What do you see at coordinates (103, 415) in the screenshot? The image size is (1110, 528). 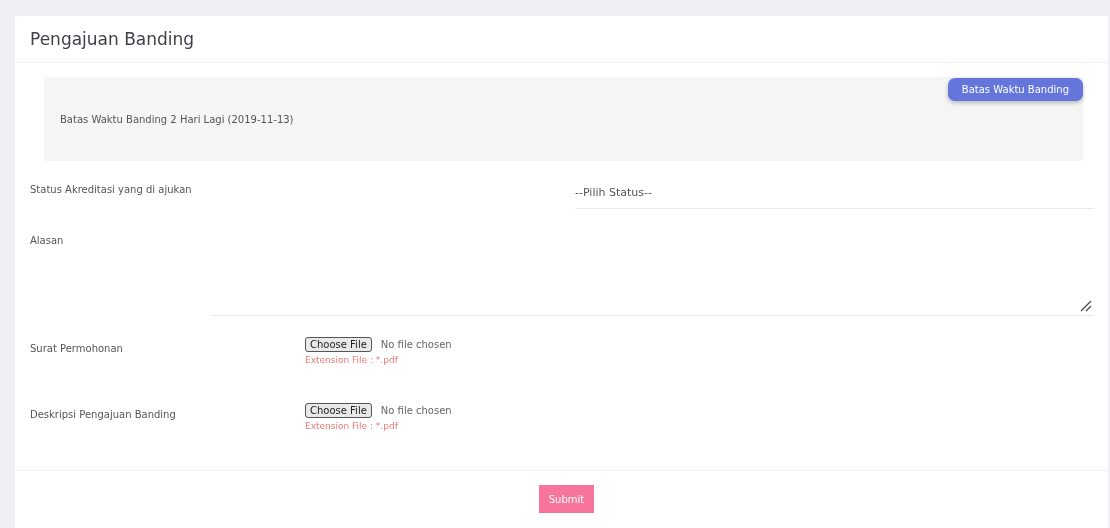 I see `field-label: Deskripsi Pengajuan Banding` at bounding box center [103, 415].